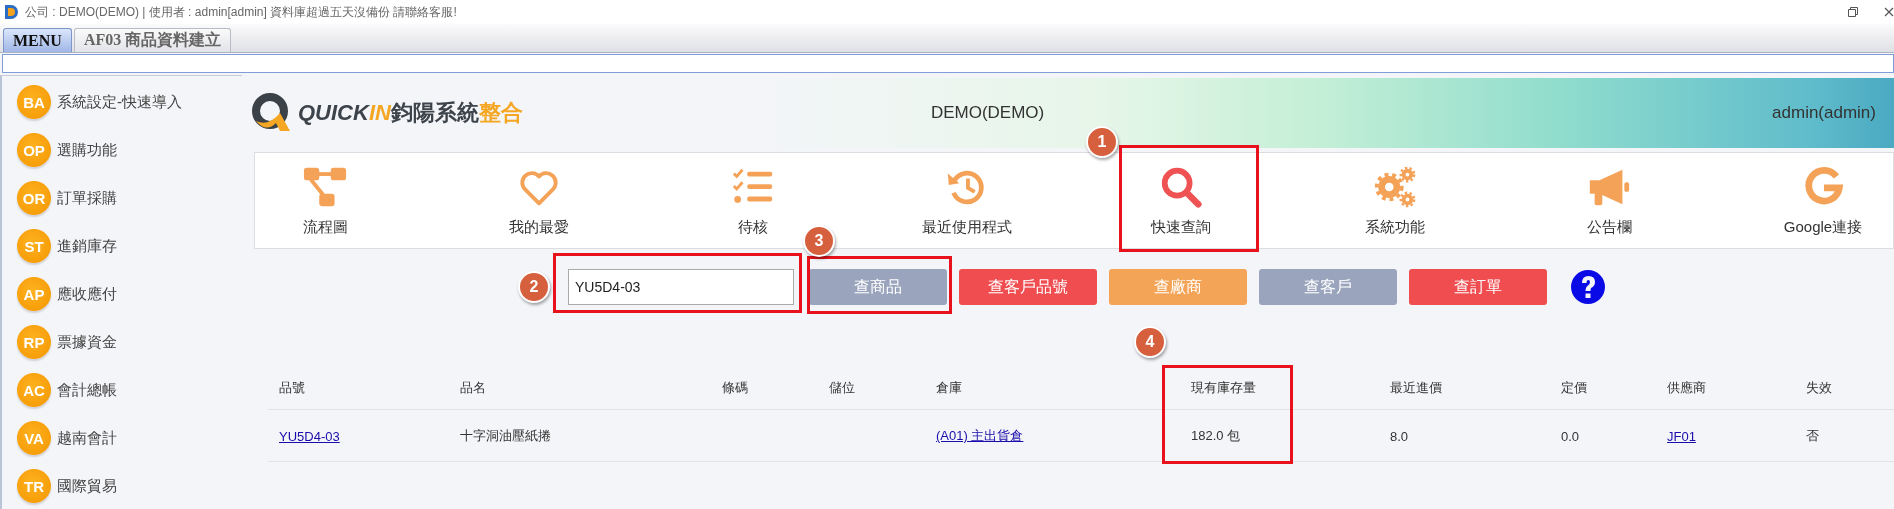 This screenshot has width=1894, height=509. What do you see at coordinates (34, 102) in the screenshot?
I see `module-badge: BA` at bounding box center [34, 102].